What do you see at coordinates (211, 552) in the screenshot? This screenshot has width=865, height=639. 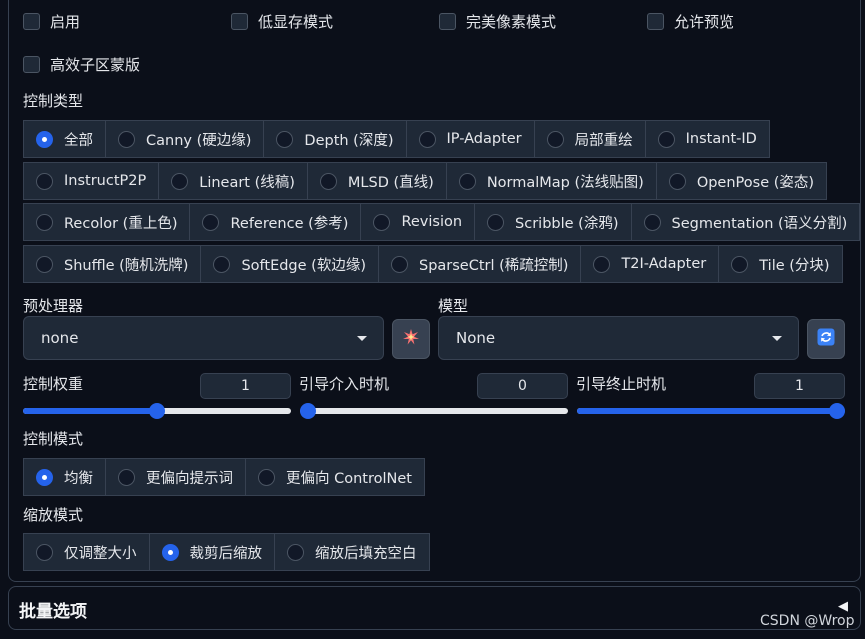 I see `resize-mode-option: 裁剪后缩放` at bounding box center [211, 552].